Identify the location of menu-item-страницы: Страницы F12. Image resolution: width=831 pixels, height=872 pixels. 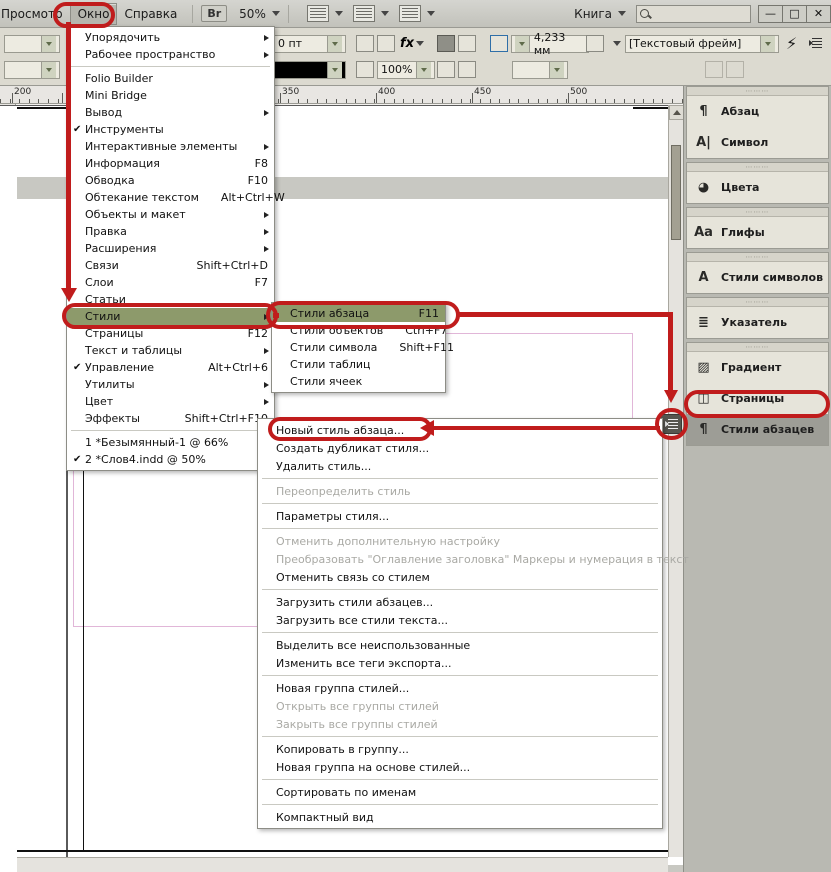
(170, 333).